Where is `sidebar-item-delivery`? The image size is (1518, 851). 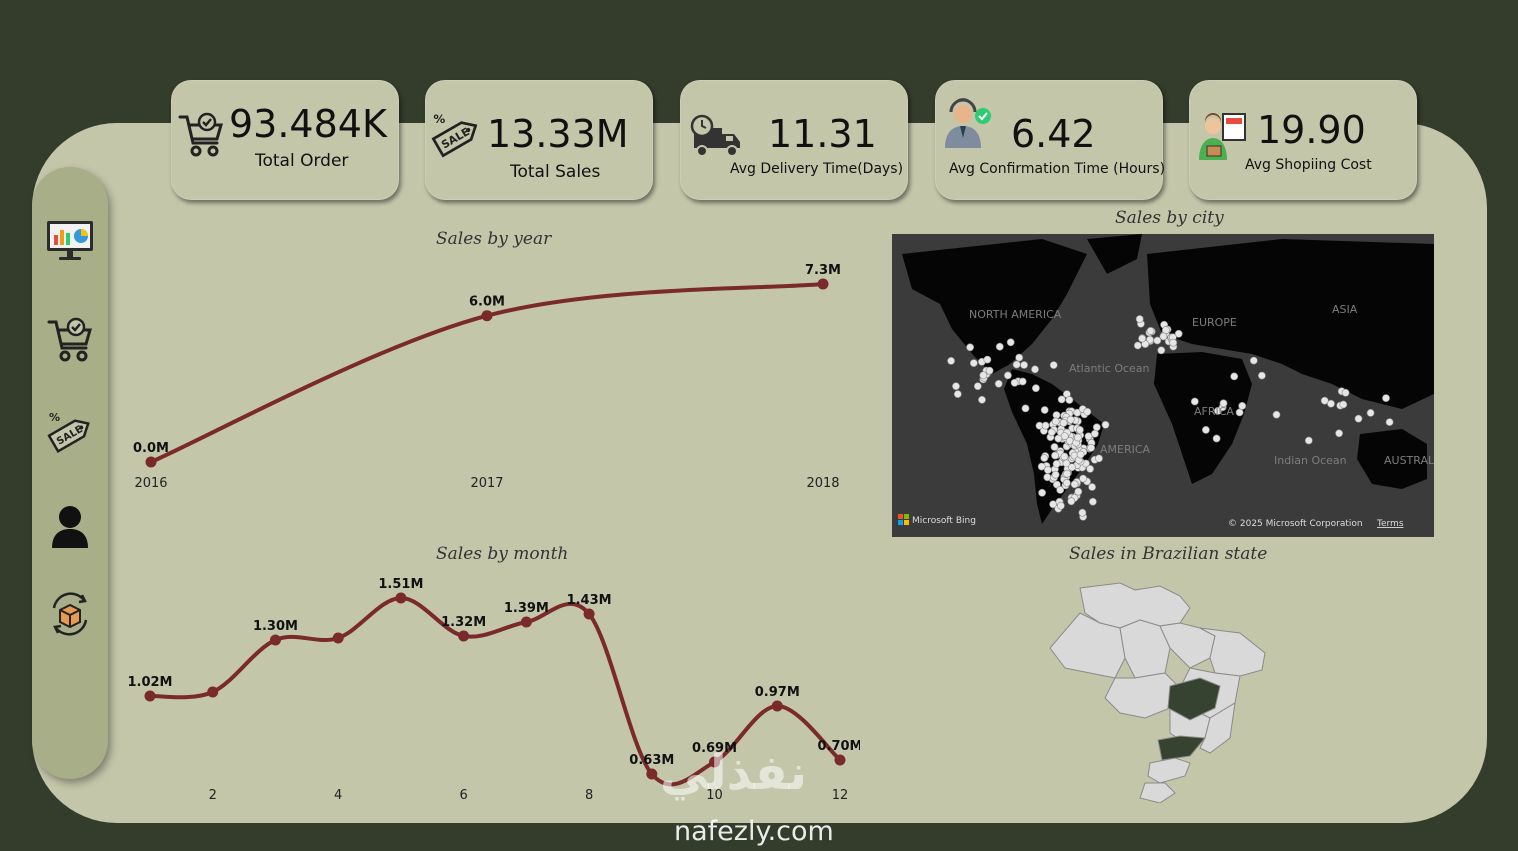 sidebar-item-delivery is located at coordinates (70, 614).